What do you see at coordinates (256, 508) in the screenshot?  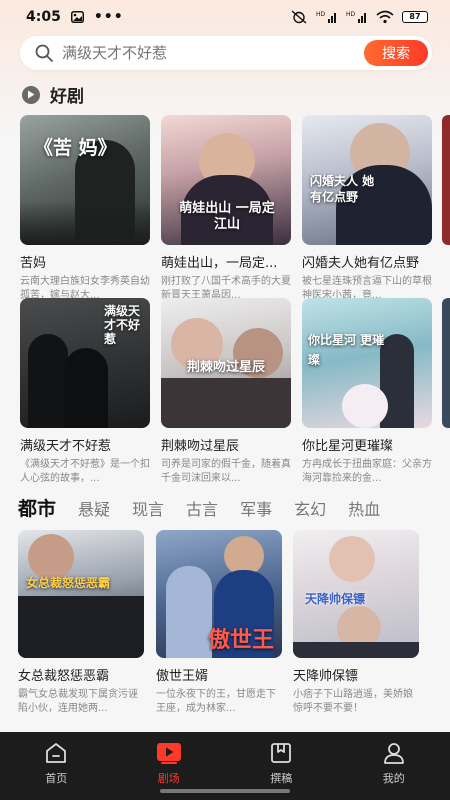 I see `tab-military: 军事` at bounding box center [256, 508].